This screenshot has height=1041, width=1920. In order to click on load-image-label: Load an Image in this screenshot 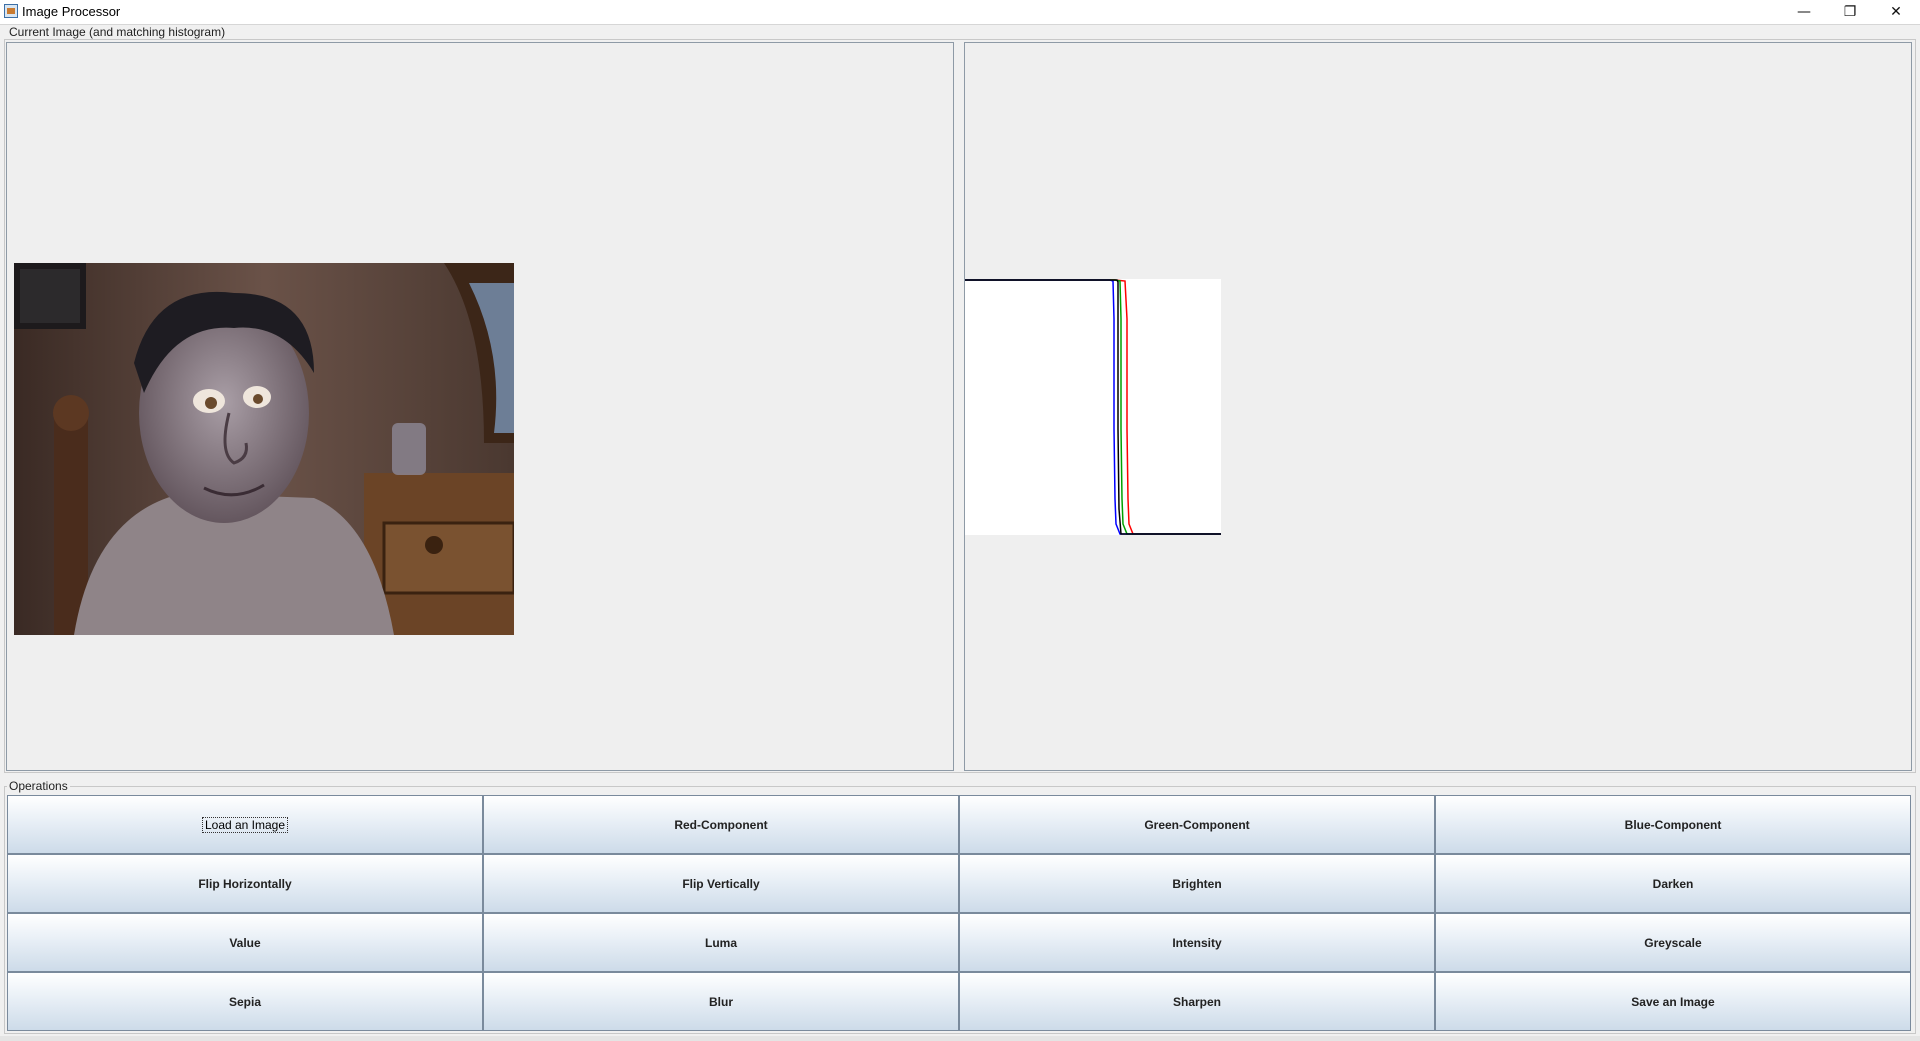, I will do `click(245, 824)`.